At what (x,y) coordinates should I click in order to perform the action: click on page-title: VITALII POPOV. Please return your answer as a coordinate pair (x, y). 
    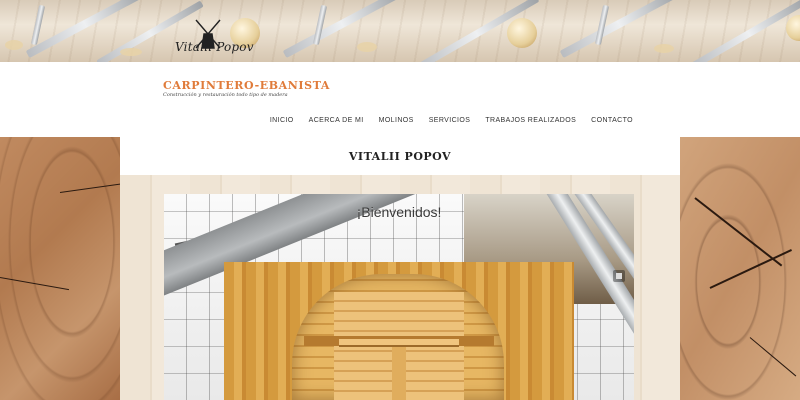
    Looking at the image, I should click on (400, 156).